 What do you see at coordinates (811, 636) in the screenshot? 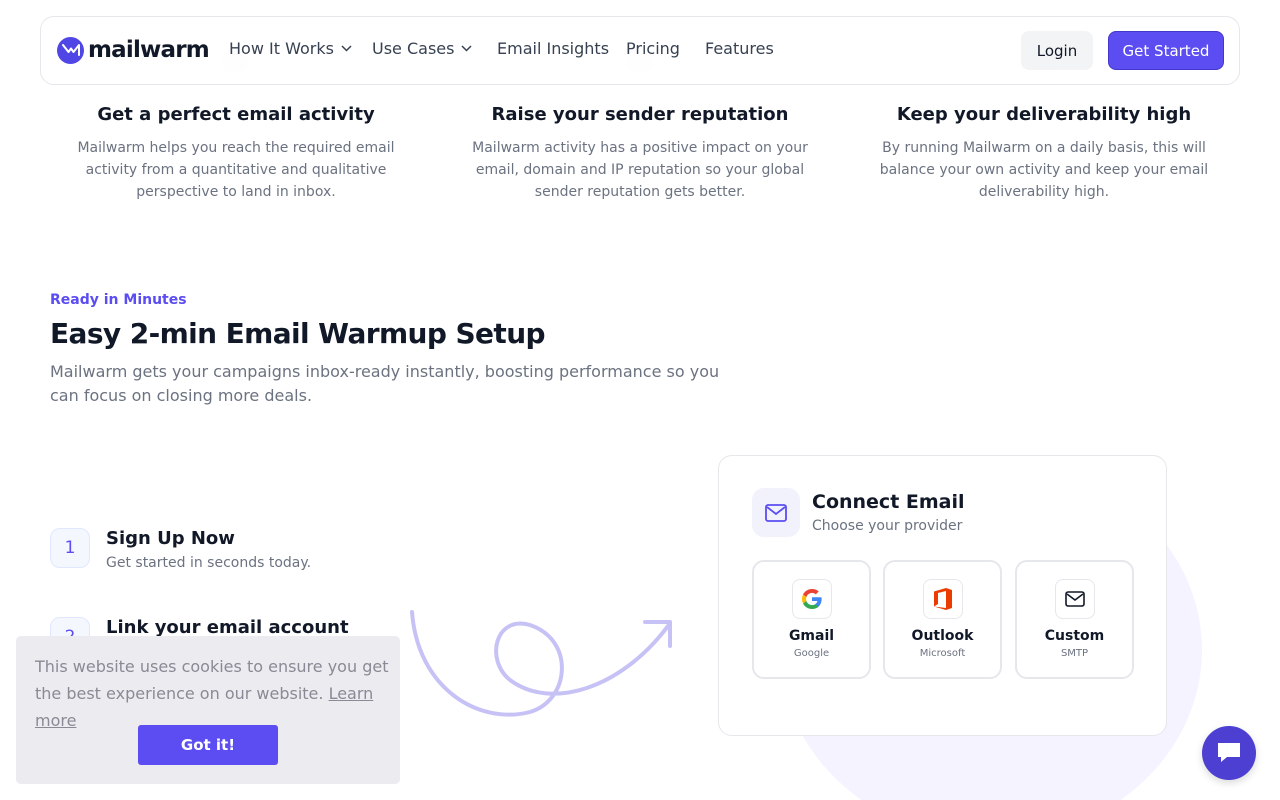
I see `provider-name: Gmail` at bounding box center [811, 636].